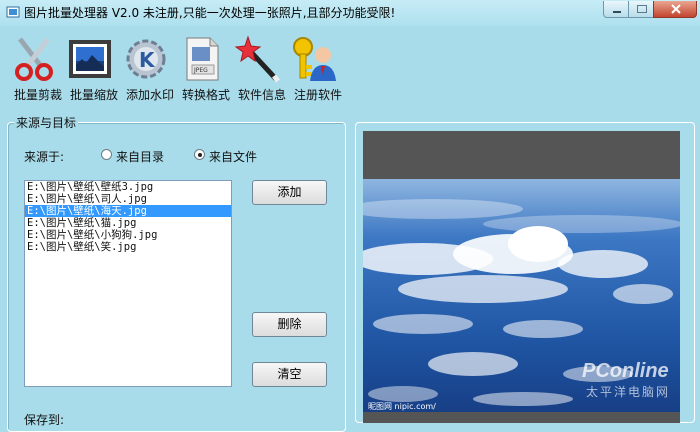 The height and width of the screenshot is (432, 700). I want to click on svg-text: K, so click(147, 60).